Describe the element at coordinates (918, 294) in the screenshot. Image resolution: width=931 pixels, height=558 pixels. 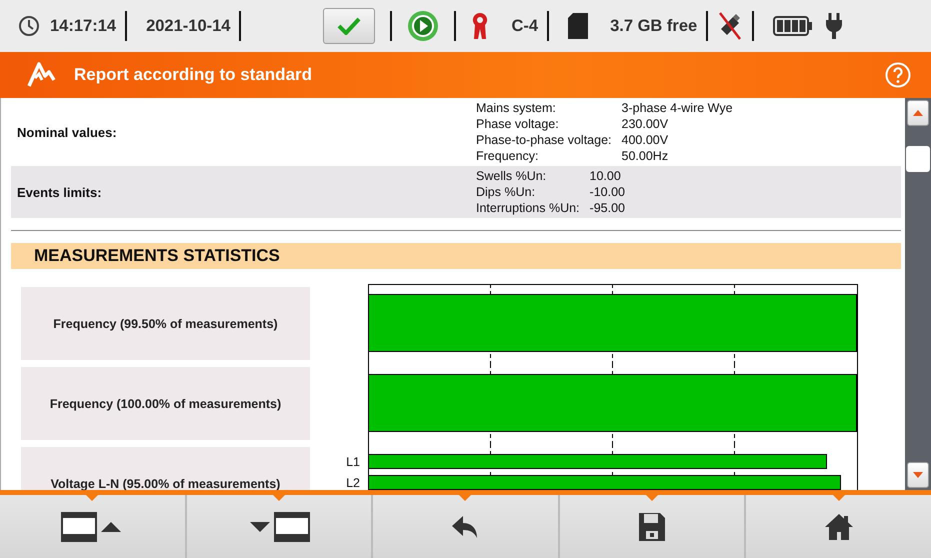
I see `scrollbar` at that location.